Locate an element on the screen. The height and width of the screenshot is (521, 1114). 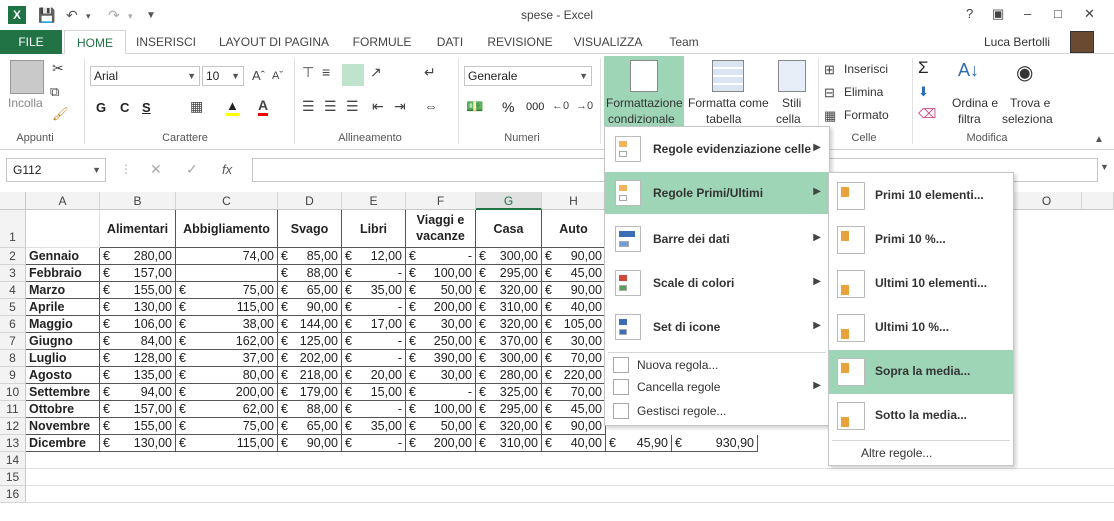
table-cell: €65,00 is located at coordinates (310, 426).